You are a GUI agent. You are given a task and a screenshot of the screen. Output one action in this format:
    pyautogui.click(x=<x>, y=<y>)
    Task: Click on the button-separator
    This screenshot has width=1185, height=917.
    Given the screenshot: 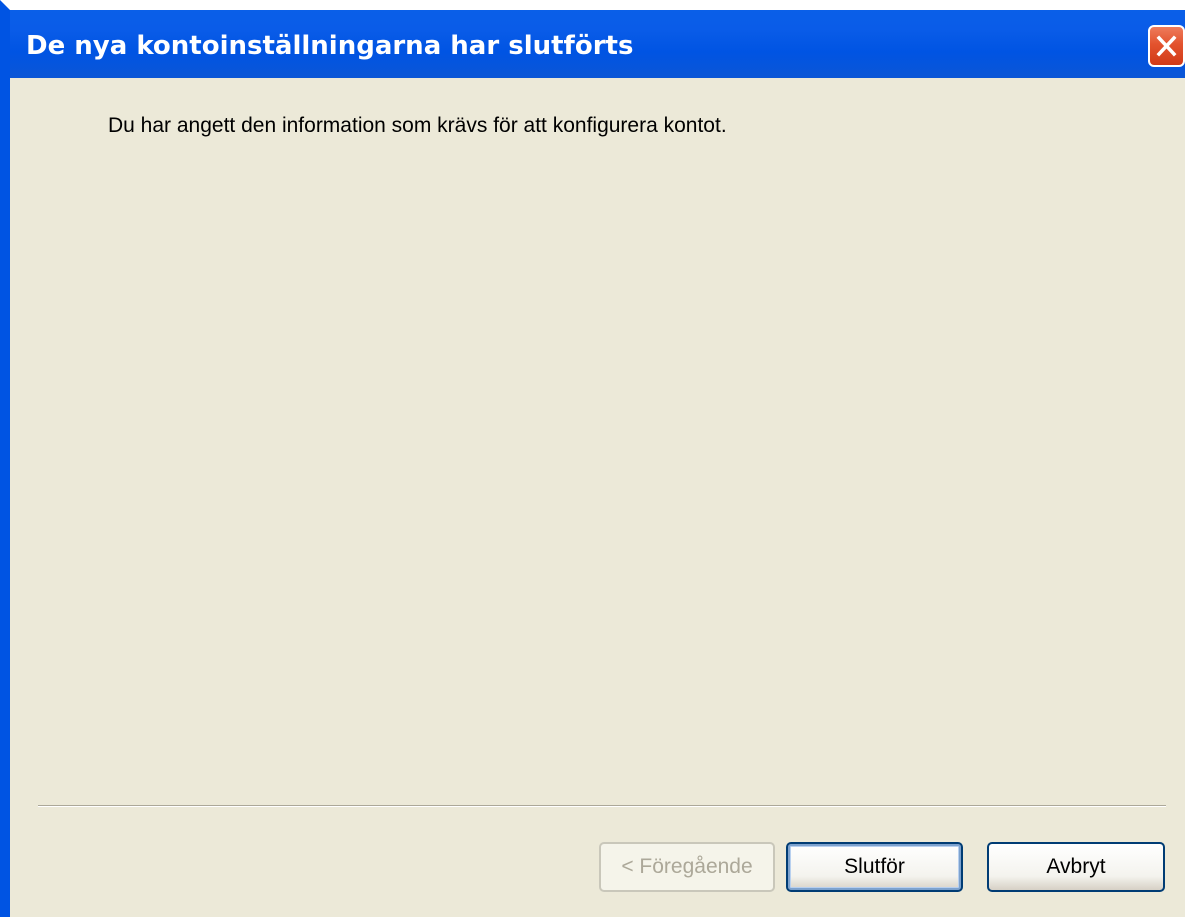 What is the action you would take?
    pyautogui.click(x=602, y=806)
    